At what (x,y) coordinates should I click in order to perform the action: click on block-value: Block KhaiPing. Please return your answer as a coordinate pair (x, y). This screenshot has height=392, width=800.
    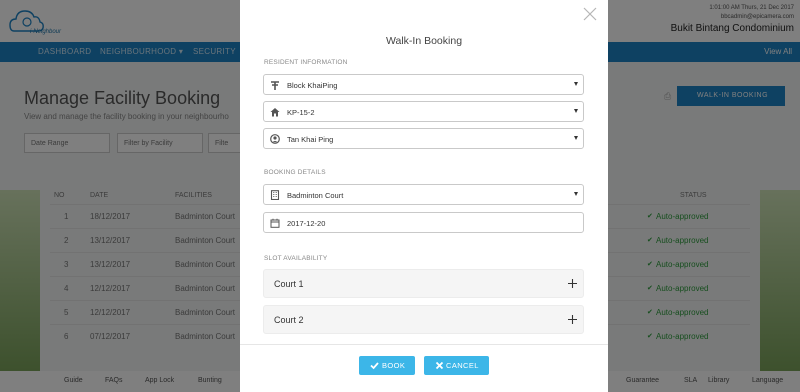
    Looking at the image, I should click on (312, 85).